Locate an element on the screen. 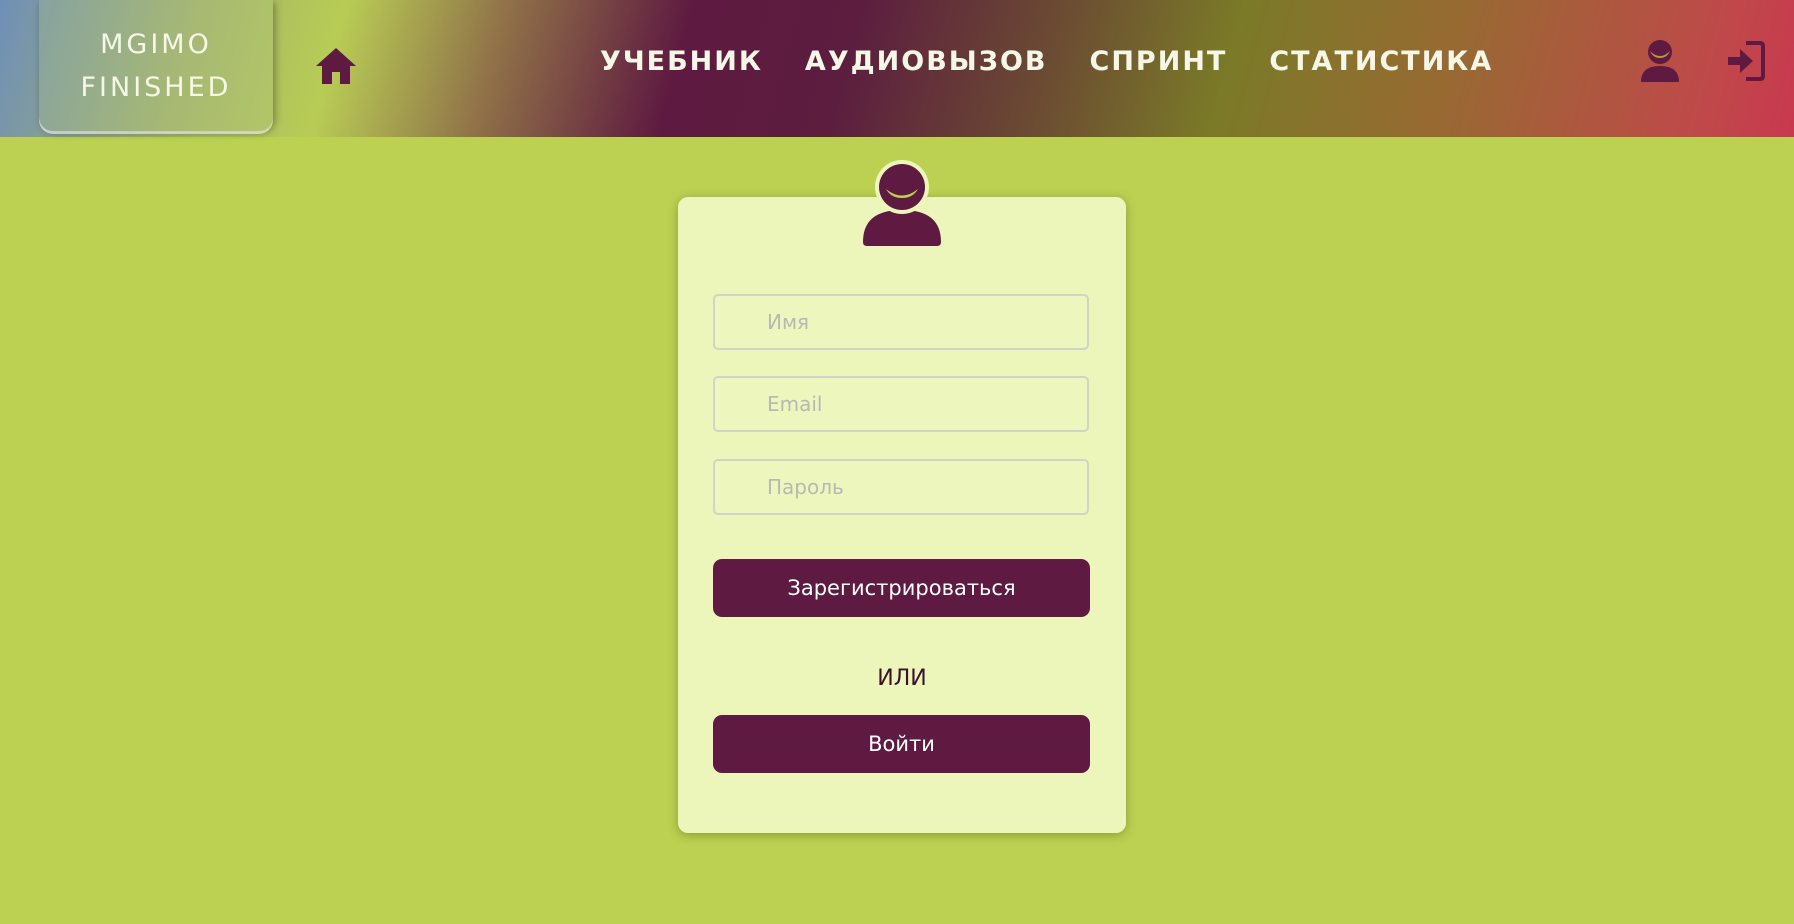  home-icon is located at coordinates (336, 66).